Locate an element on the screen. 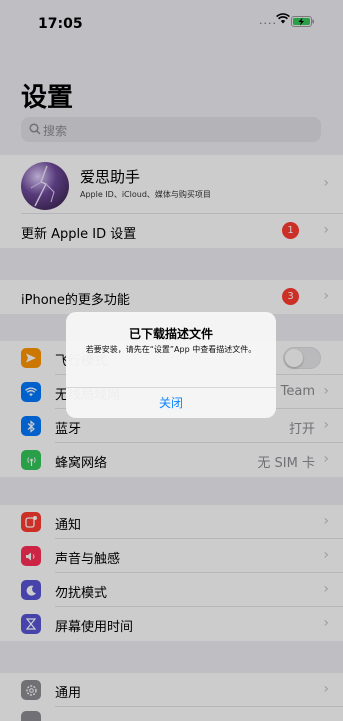 The width and height of the screenshot is (343, 721). alert-message: 若要安装，请先在“设置”App 中查看描述文件。 is located at coordinates (171, 349).